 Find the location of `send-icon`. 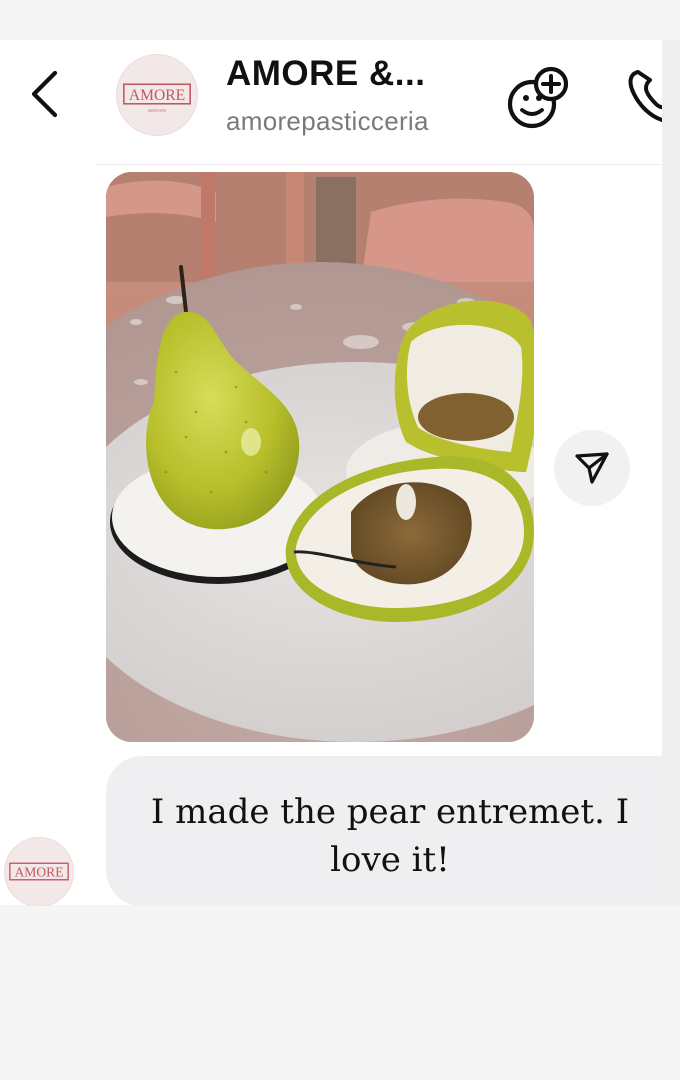

send-icon is located at coordinates (592, 468).